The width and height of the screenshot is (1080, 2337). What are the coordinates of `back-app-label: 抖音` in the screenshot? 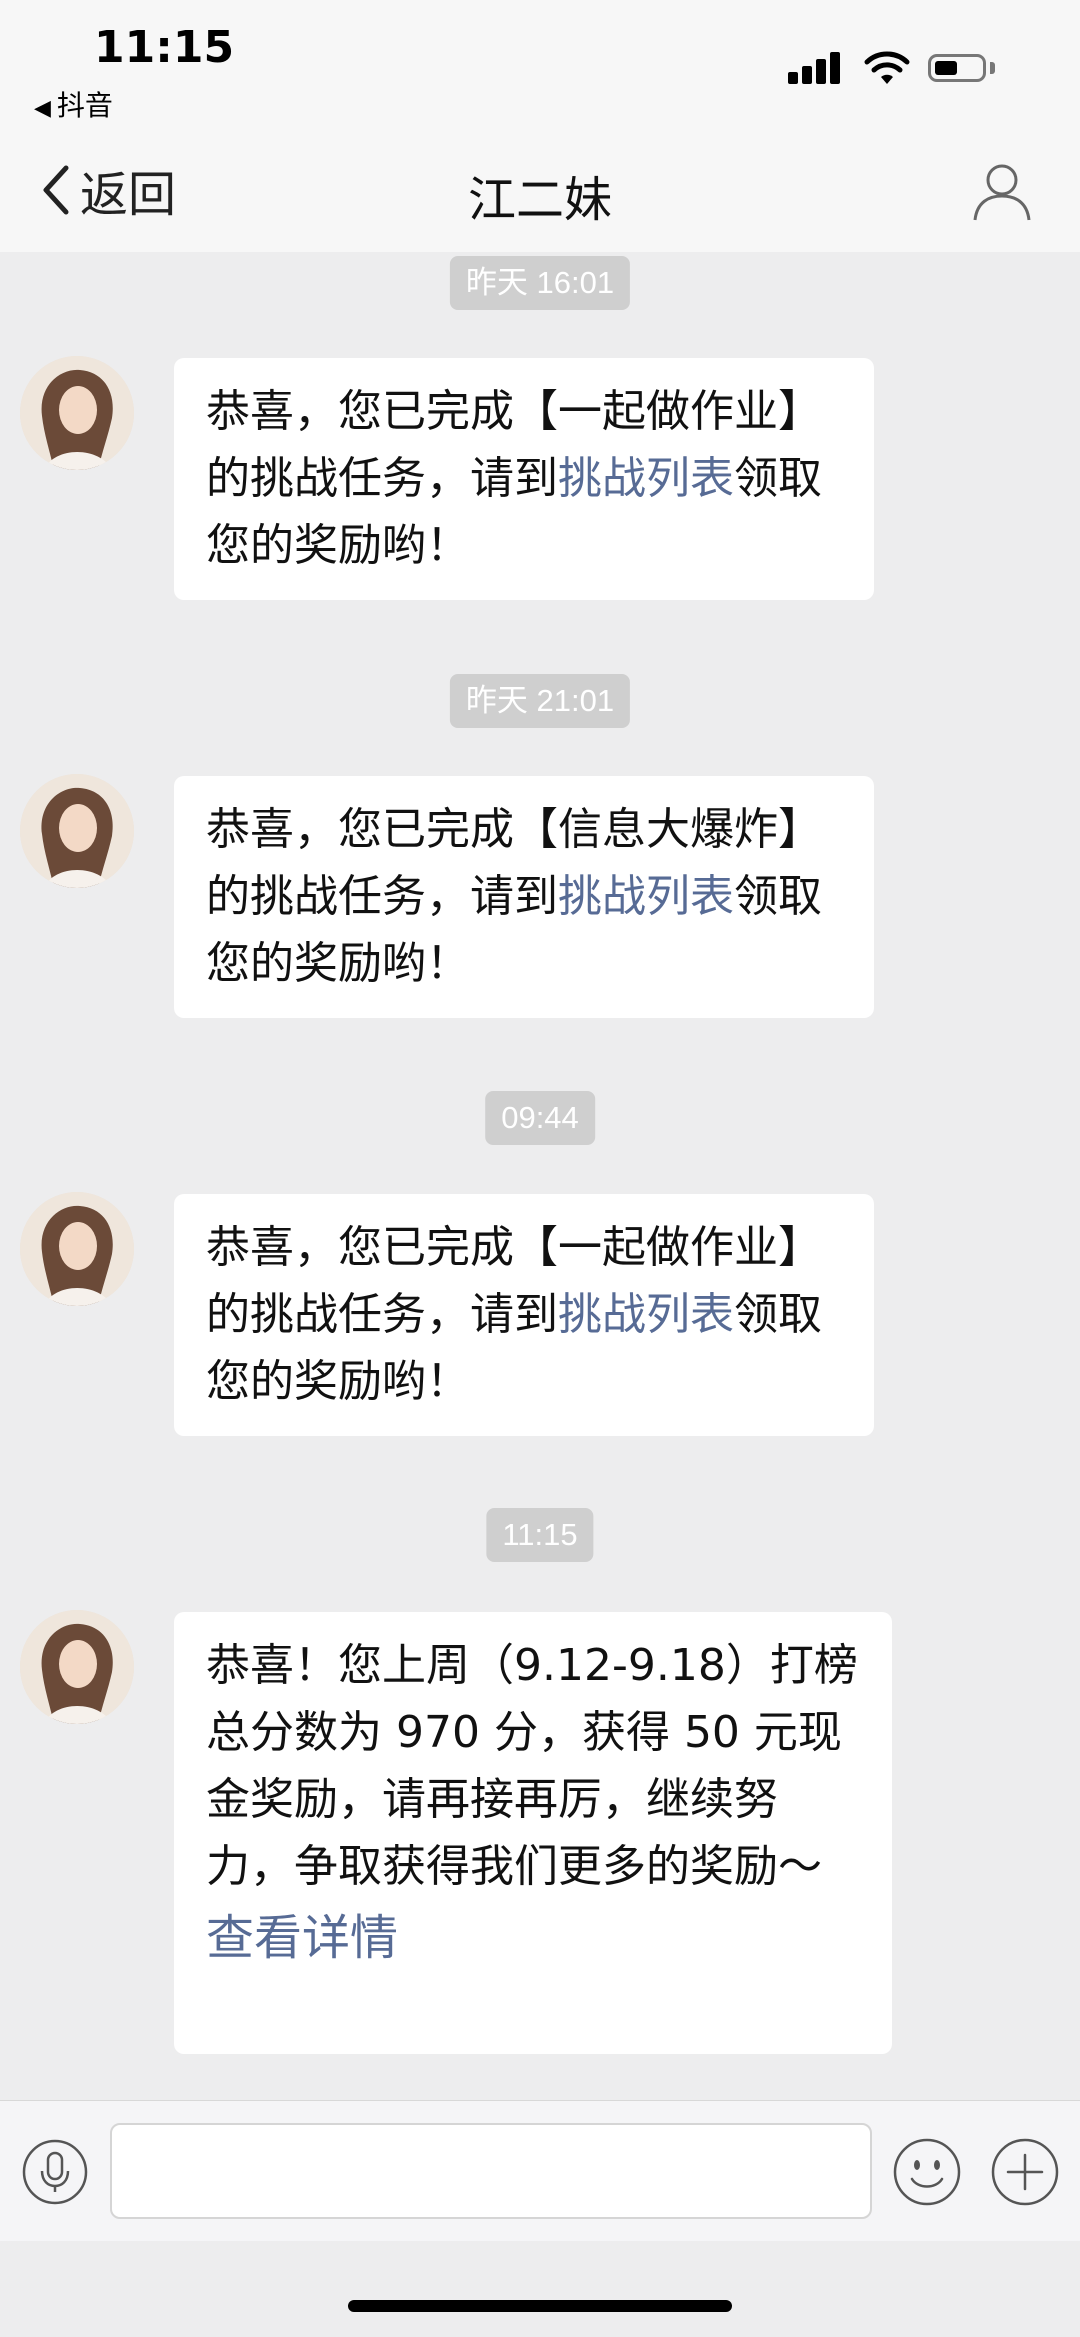 It's located at (84, 105).